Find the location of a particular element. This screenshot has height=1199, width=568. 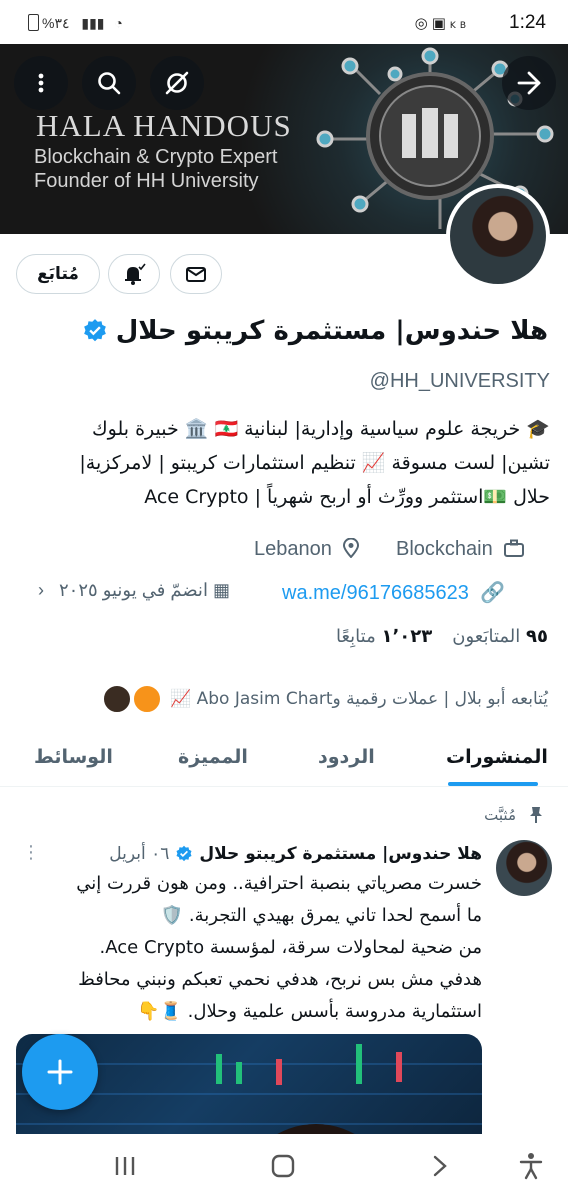

tab-media: الوسائط is located at coordinates (73, 757).